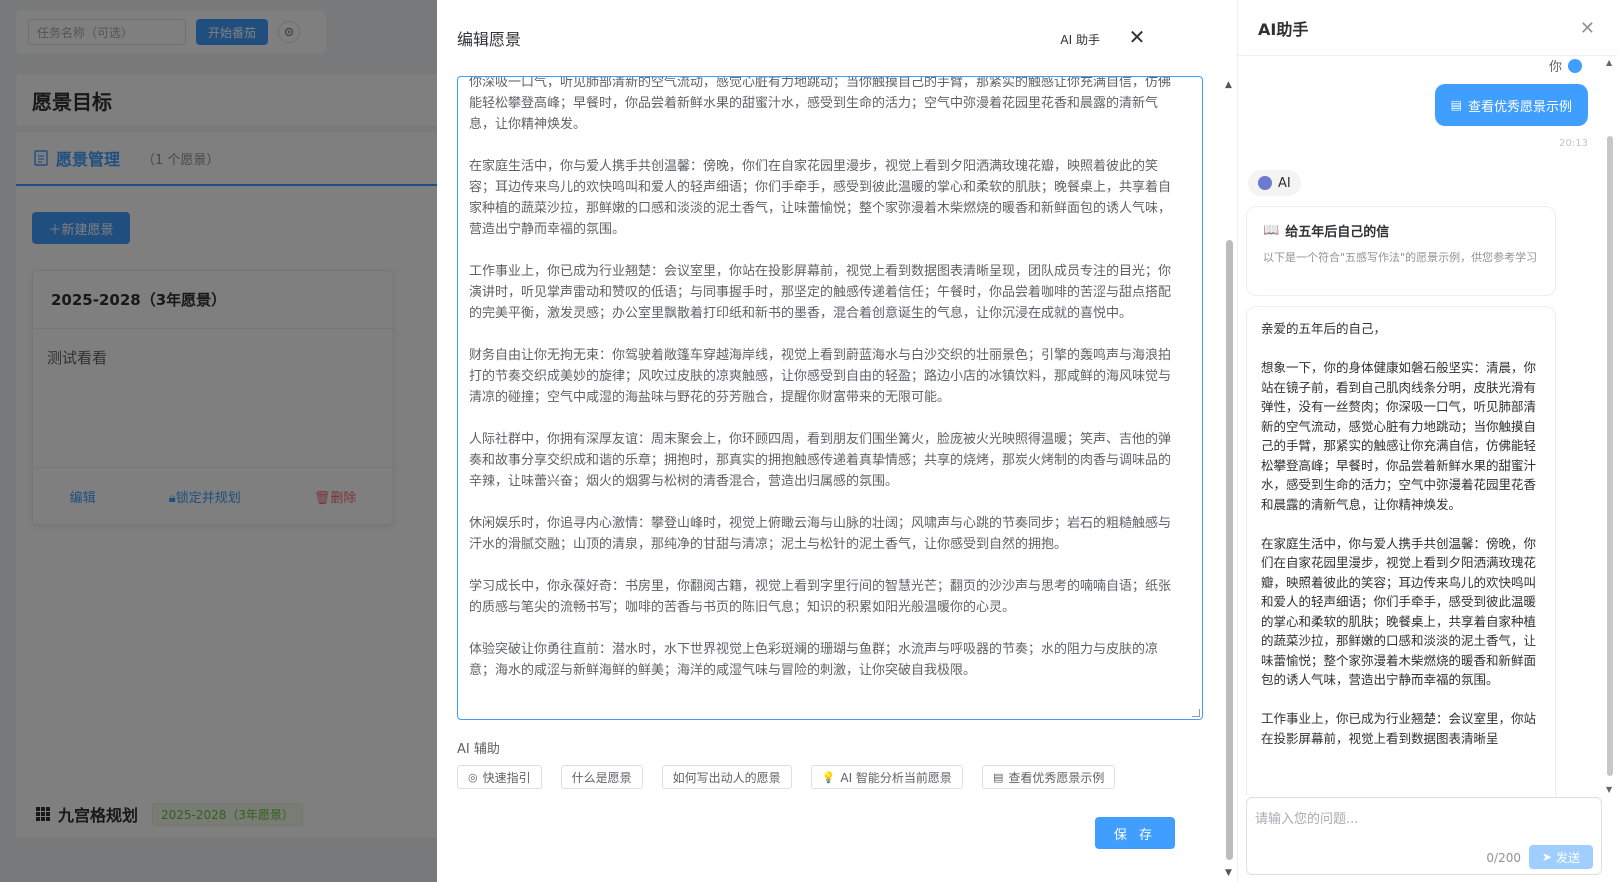 The width and height of the screenshot is (1617, 882). I want to click on ai-name: AI, so click(1284, 183).